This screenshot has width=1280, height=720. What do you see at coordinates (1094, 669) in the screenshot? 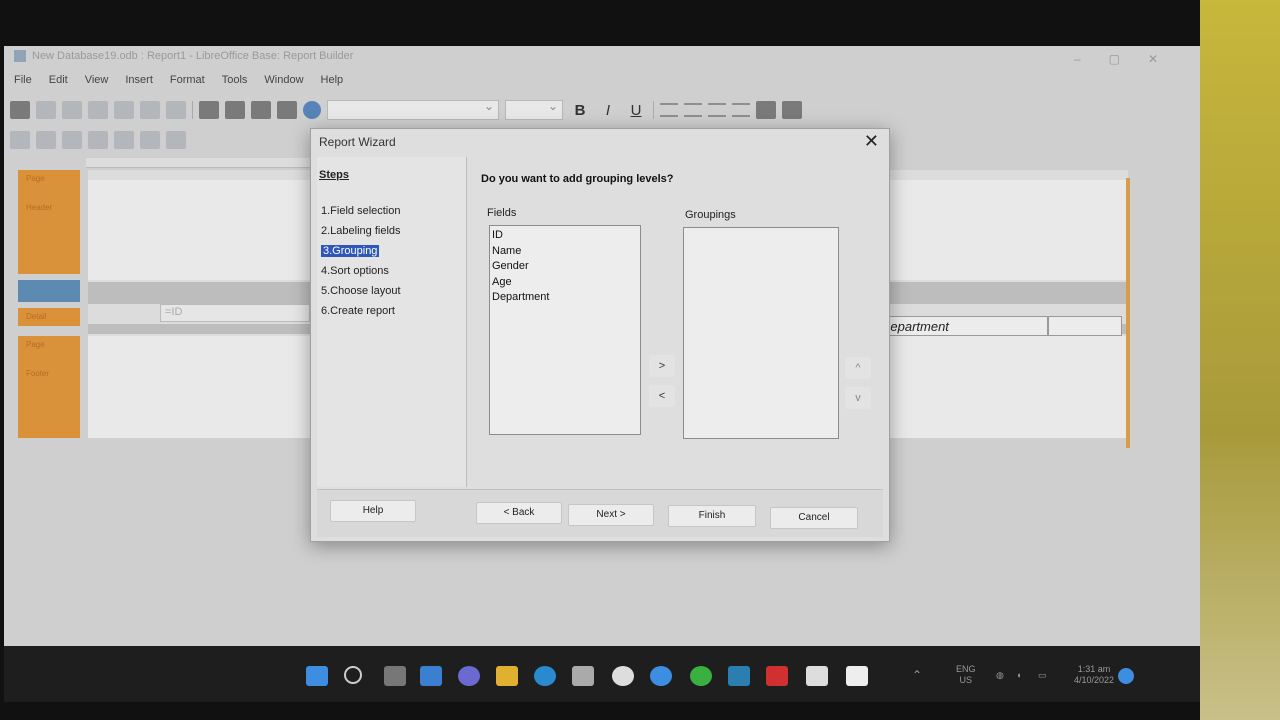
I see `time: 1:31 am` at bounding box center [1094, 669].